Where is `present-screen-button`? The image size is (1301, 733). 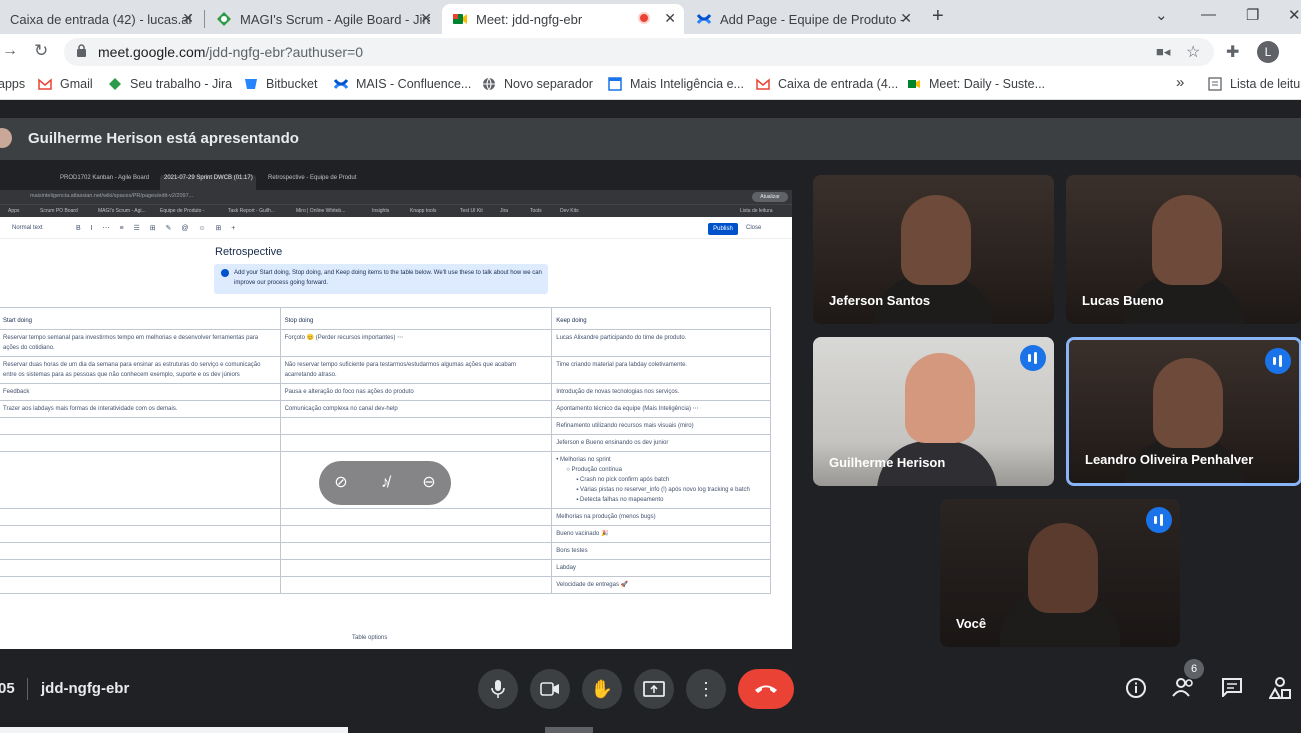 present-screen-button is located at coordinates (654, 689).